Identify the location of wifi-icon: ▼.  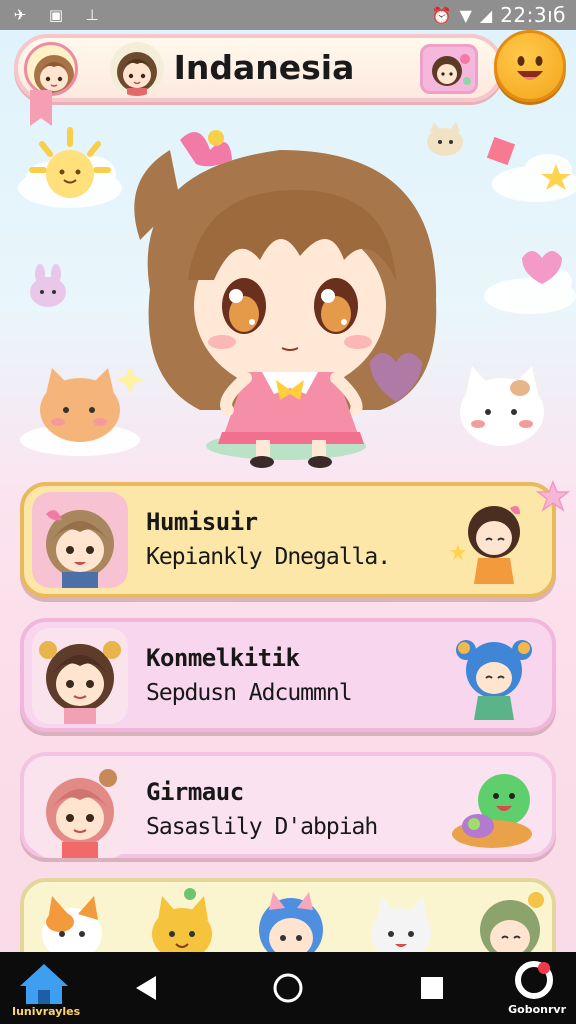
(465, 15).